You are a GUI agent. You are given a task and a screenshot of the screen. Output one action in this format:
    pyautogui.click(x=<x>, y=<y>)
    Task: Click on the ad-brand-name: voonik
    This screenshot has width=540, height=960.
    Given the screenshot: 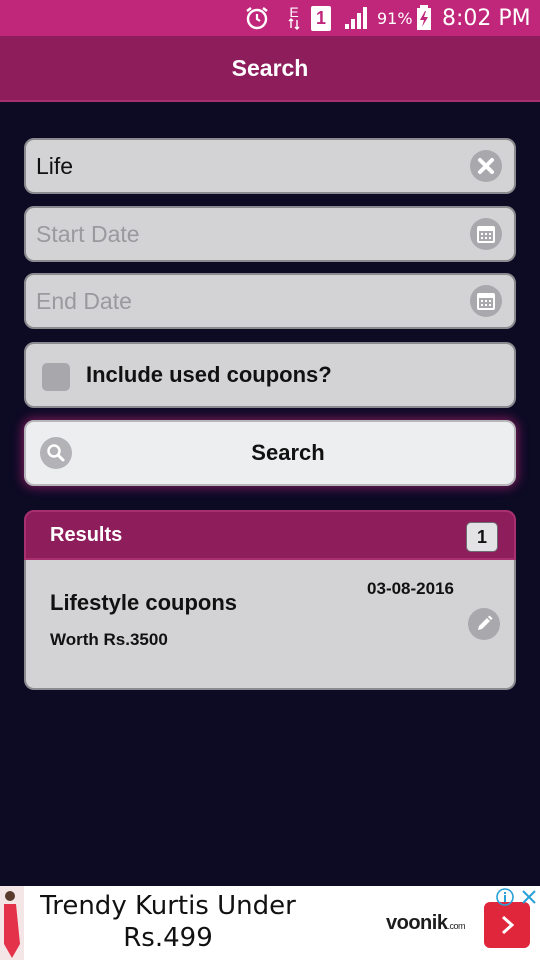 What is the action you would take?
    pyautogui.click(x=417, y=923)
    